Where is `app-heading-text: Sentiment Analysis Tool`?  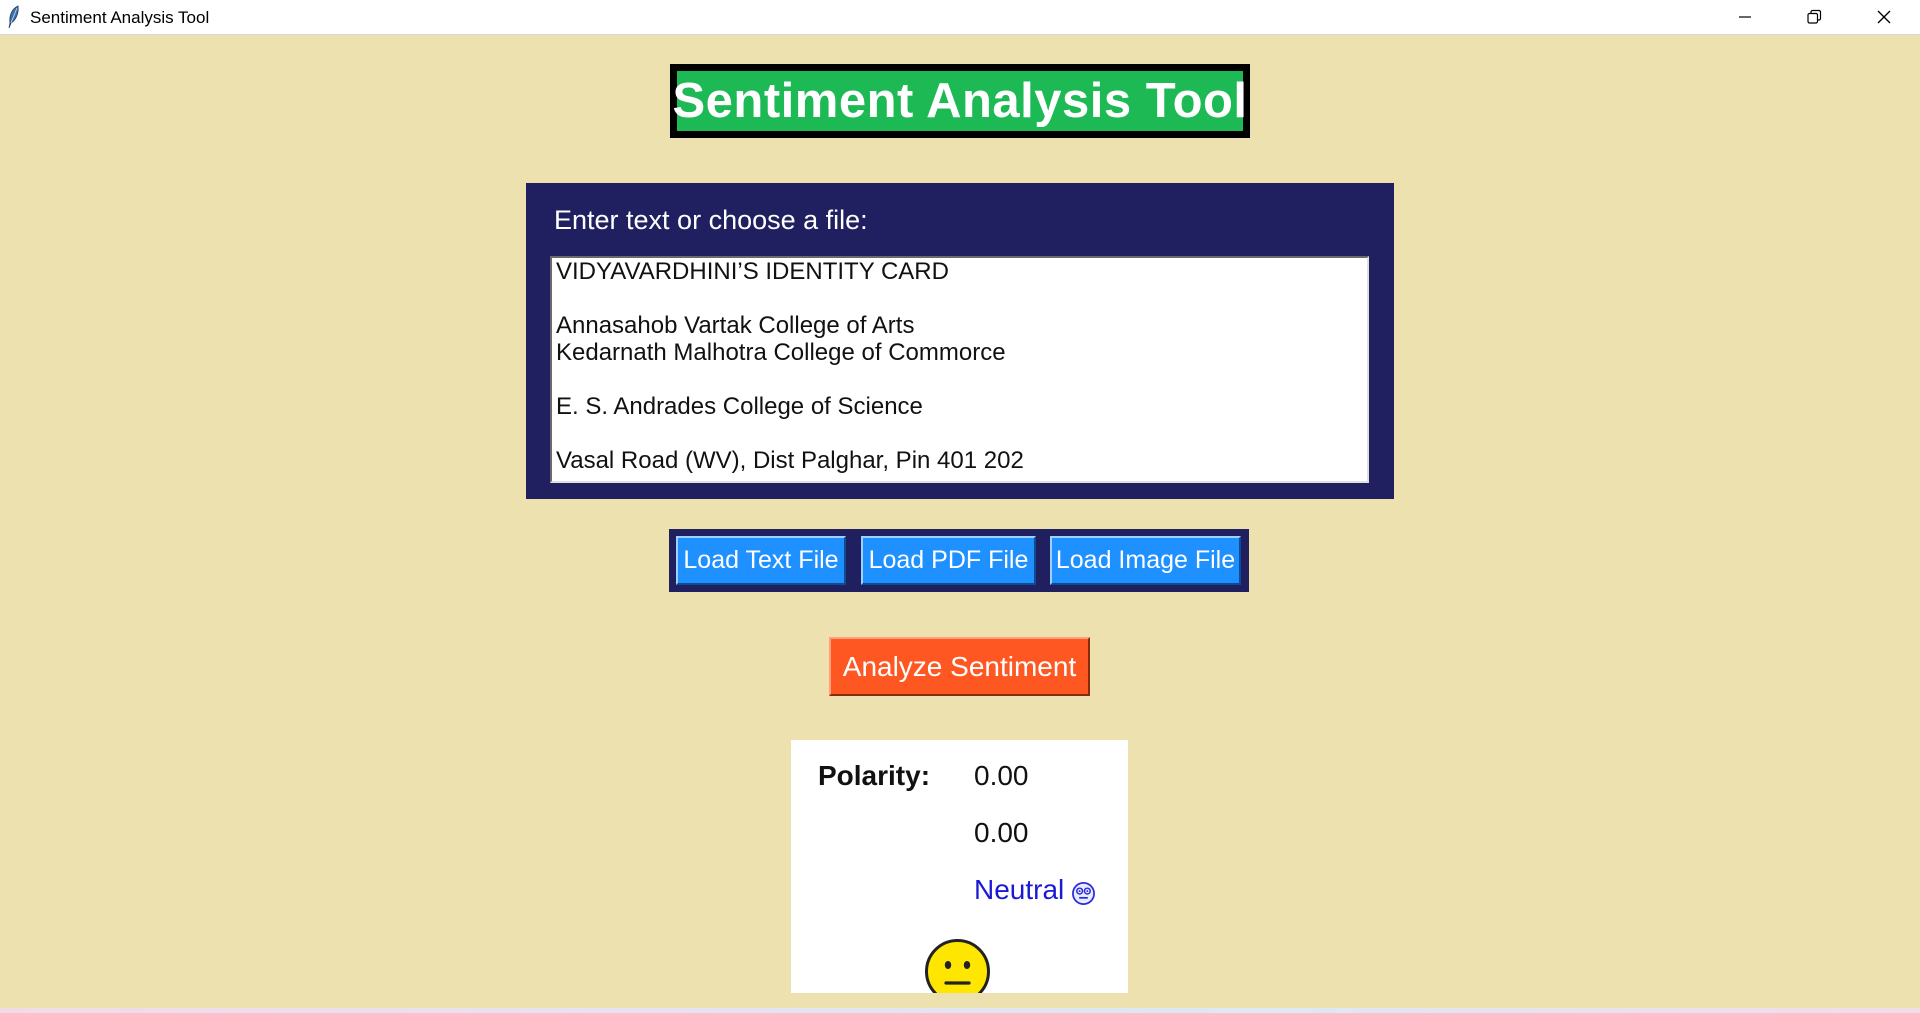 app-heading-text: Sentiment Analysis Tool is located at coordinates (959, 101).